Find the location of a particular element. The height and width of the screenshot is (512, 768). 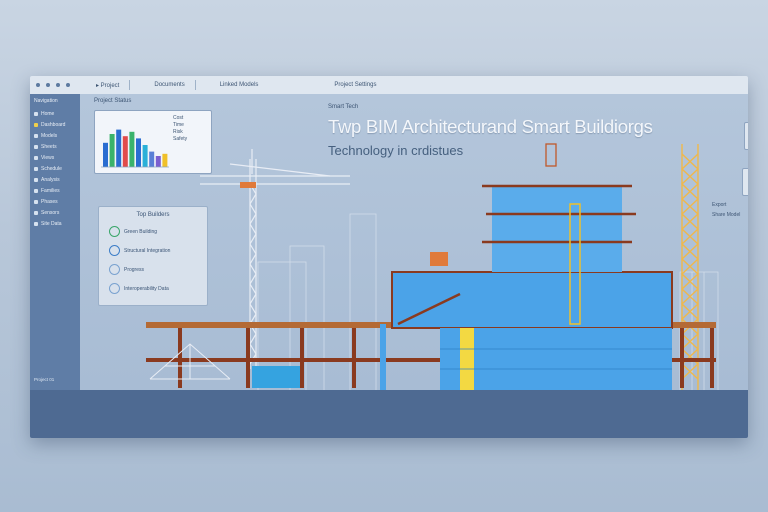

sidebar-footer: Project 01 is located at coordinates (44, 379).